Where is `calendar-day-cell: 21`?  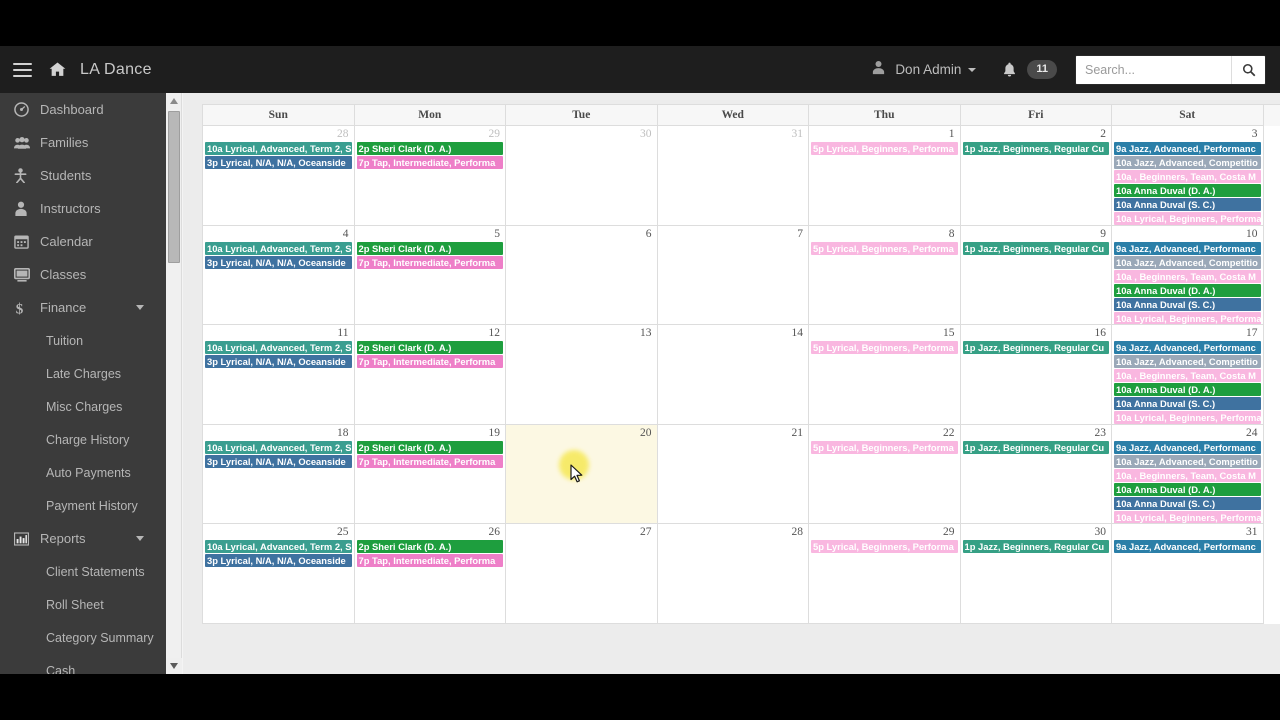
calendar-day-cell: 21 is located at coordinates (733, 474).